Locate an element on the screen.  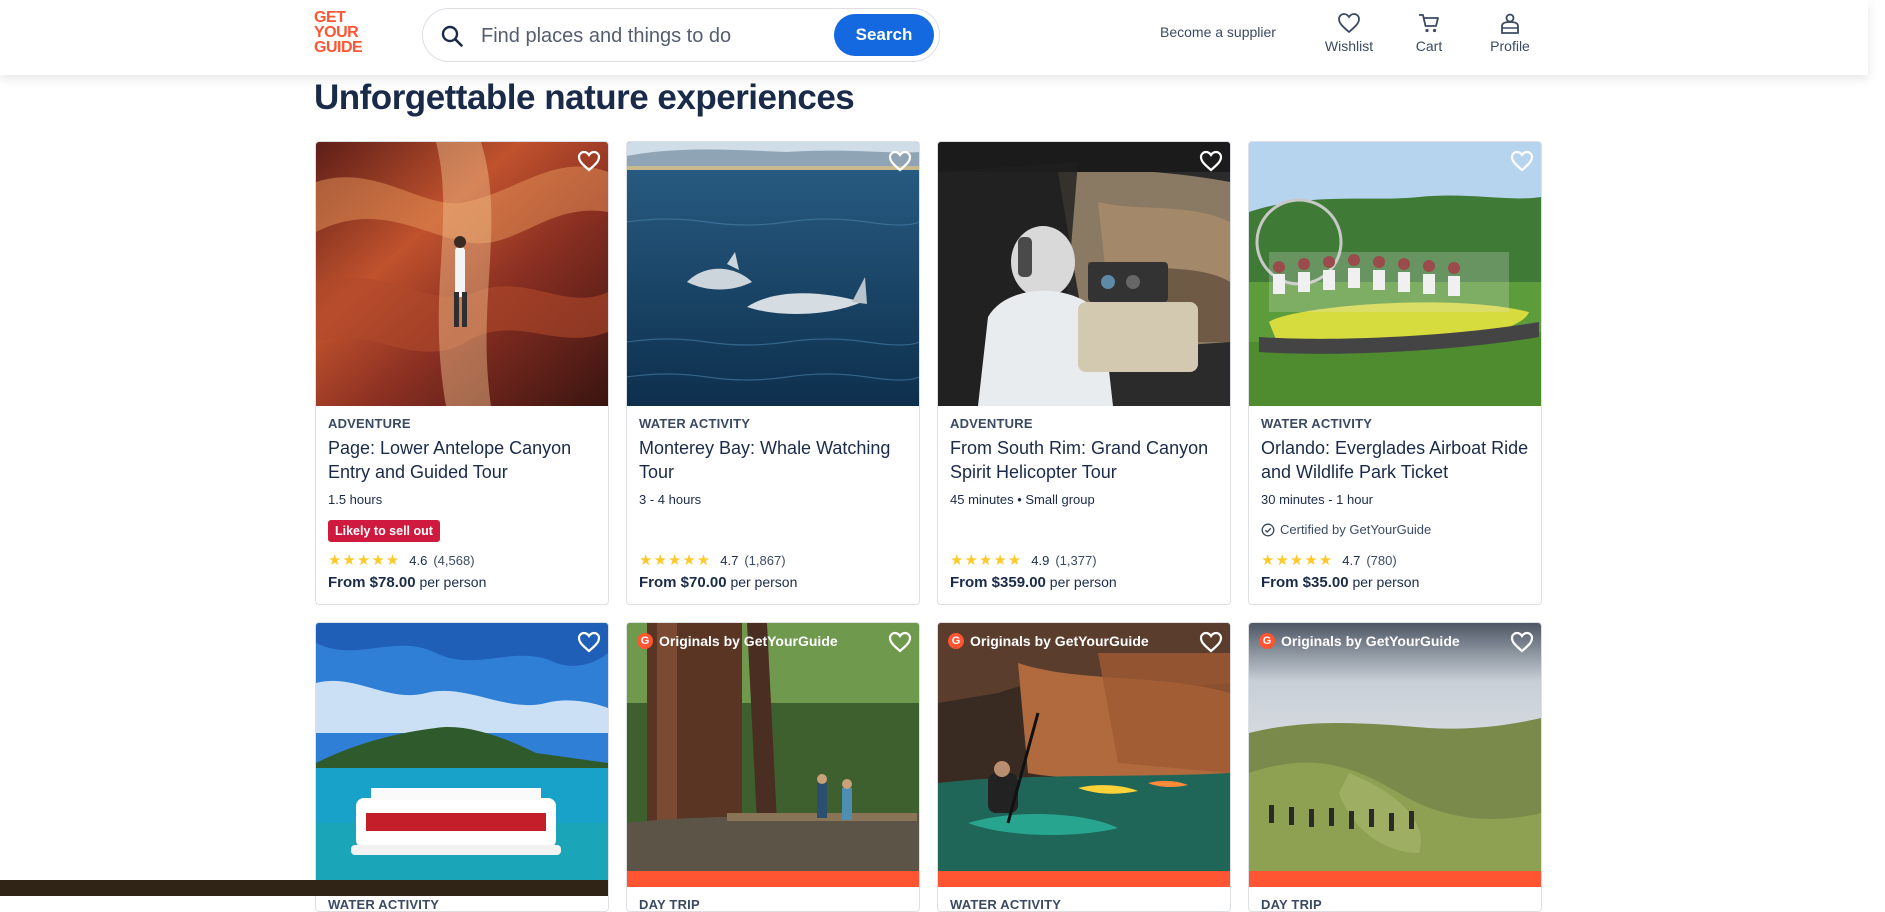
price-value: From $35.00 is located at coordinates (1305, 582).